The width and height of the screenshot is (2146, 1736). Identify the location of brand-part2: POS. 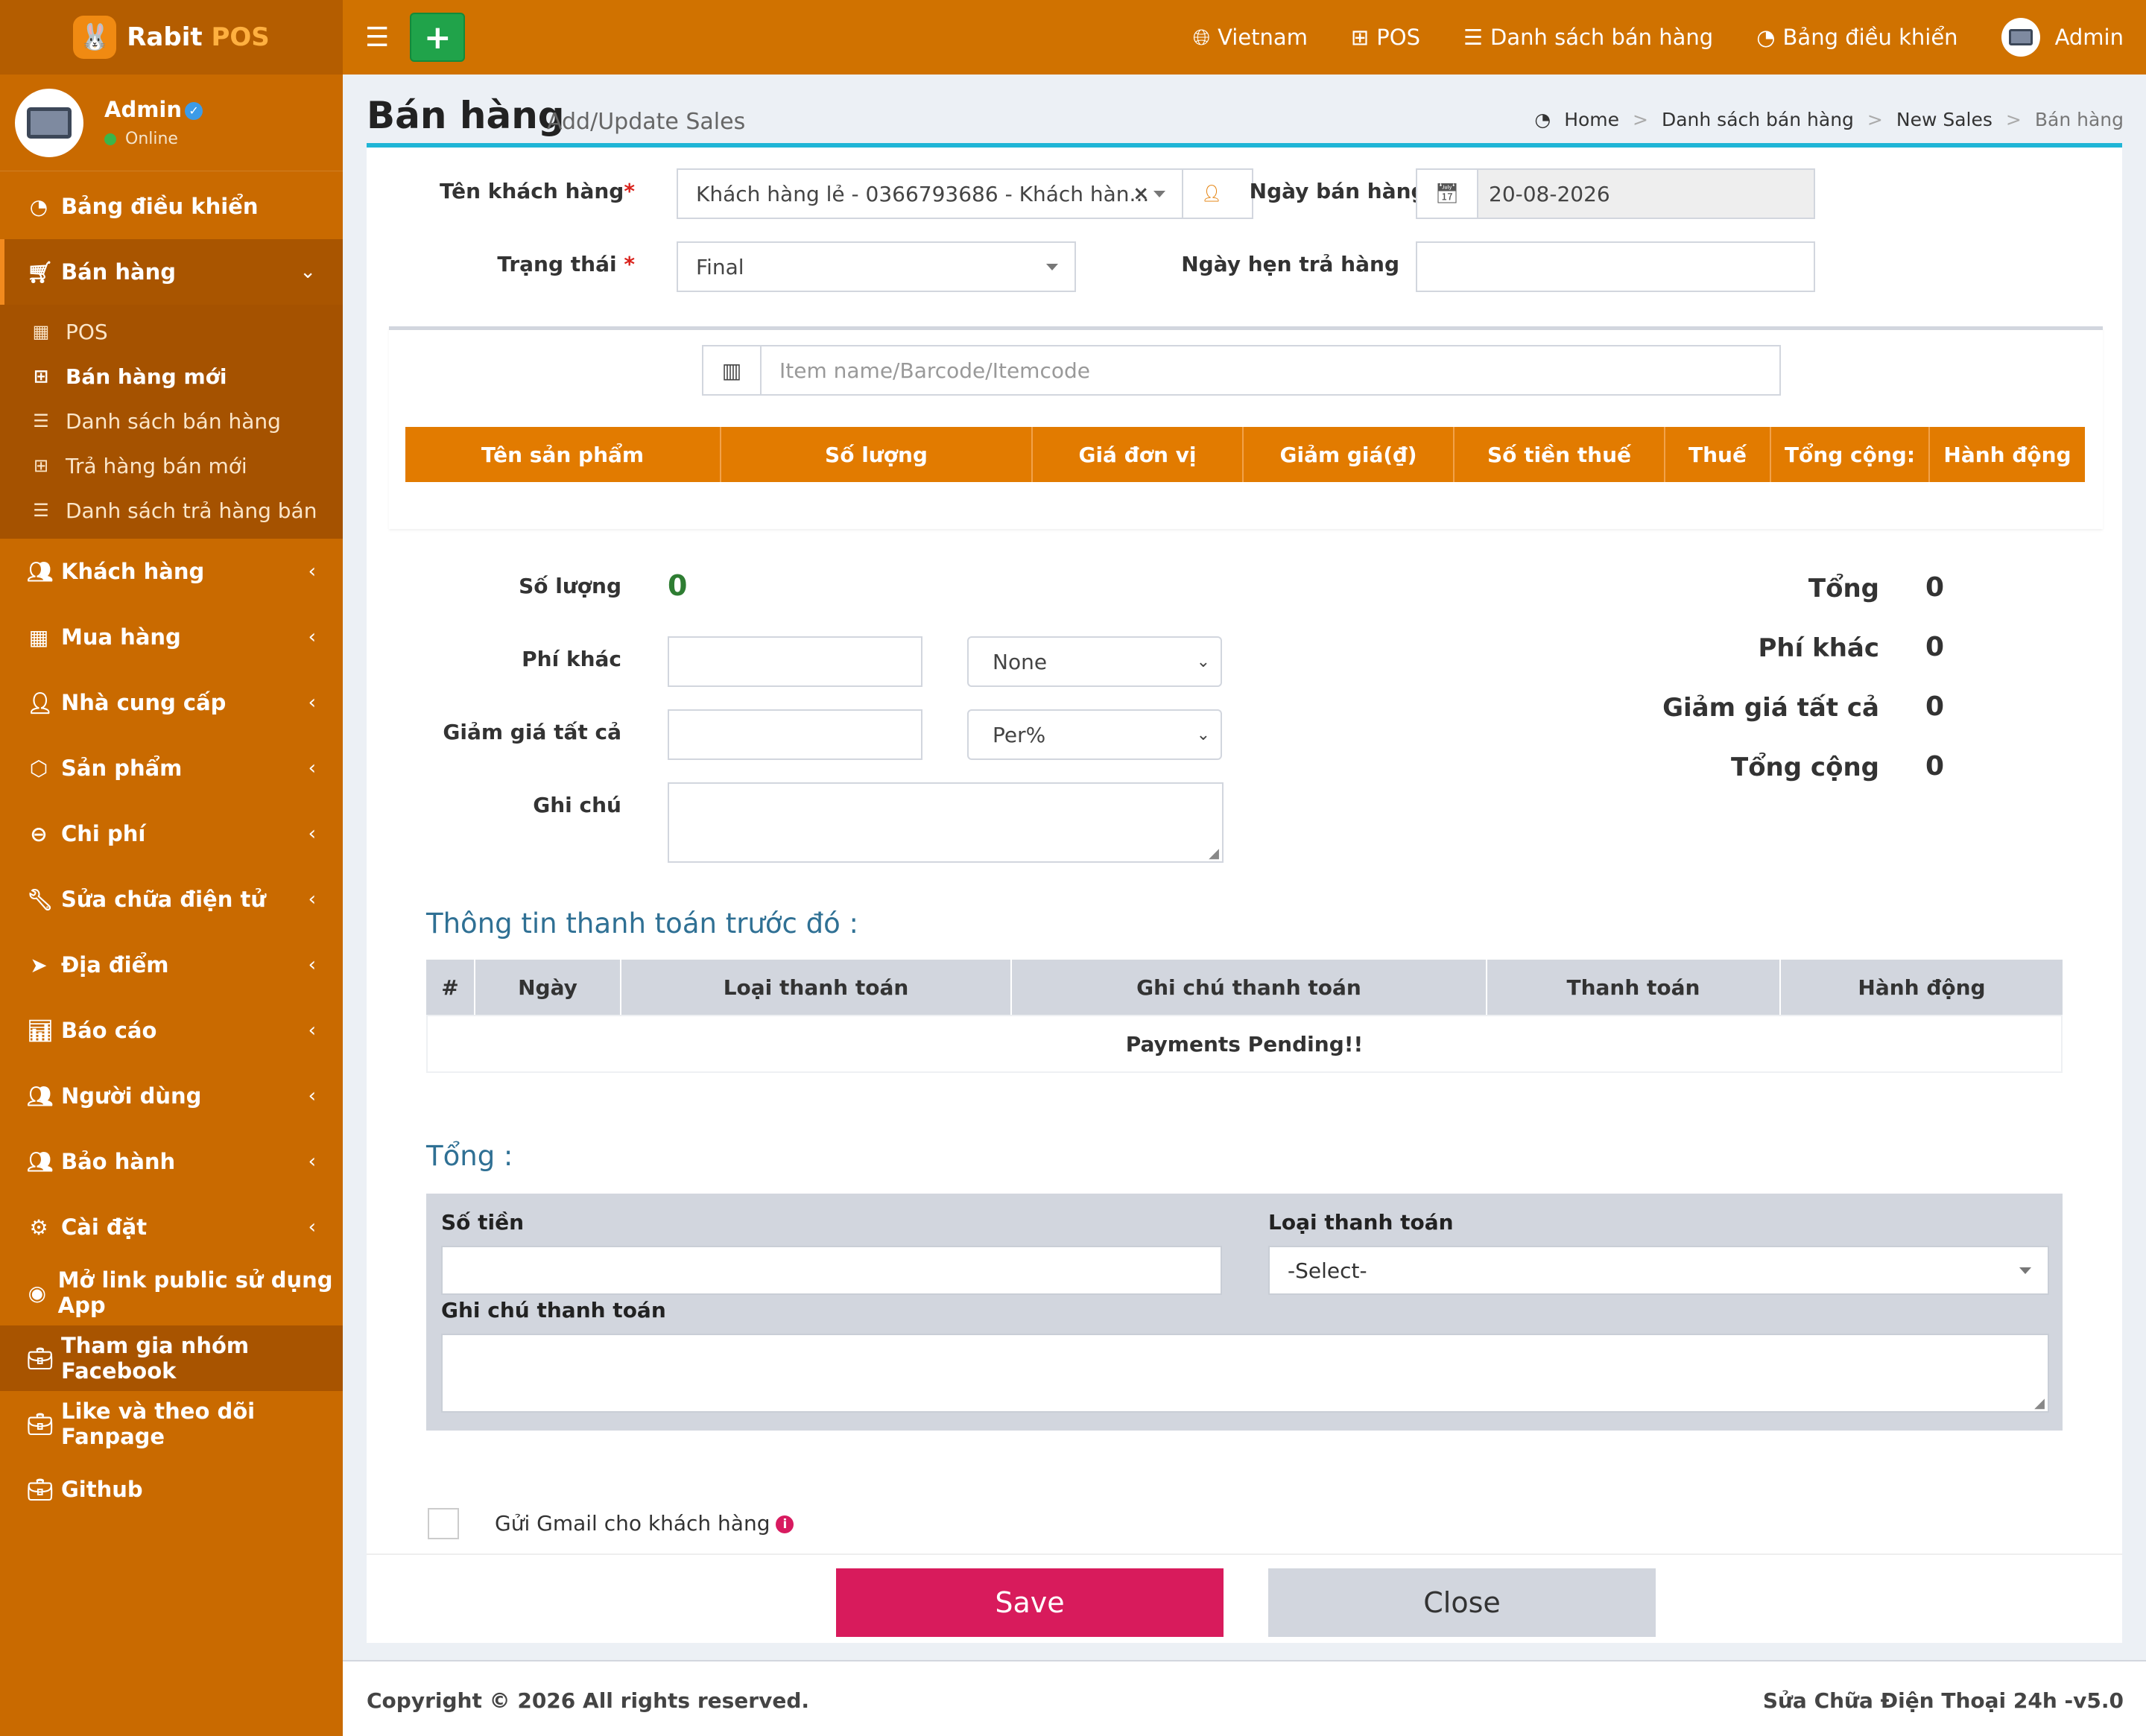
(240, 37).